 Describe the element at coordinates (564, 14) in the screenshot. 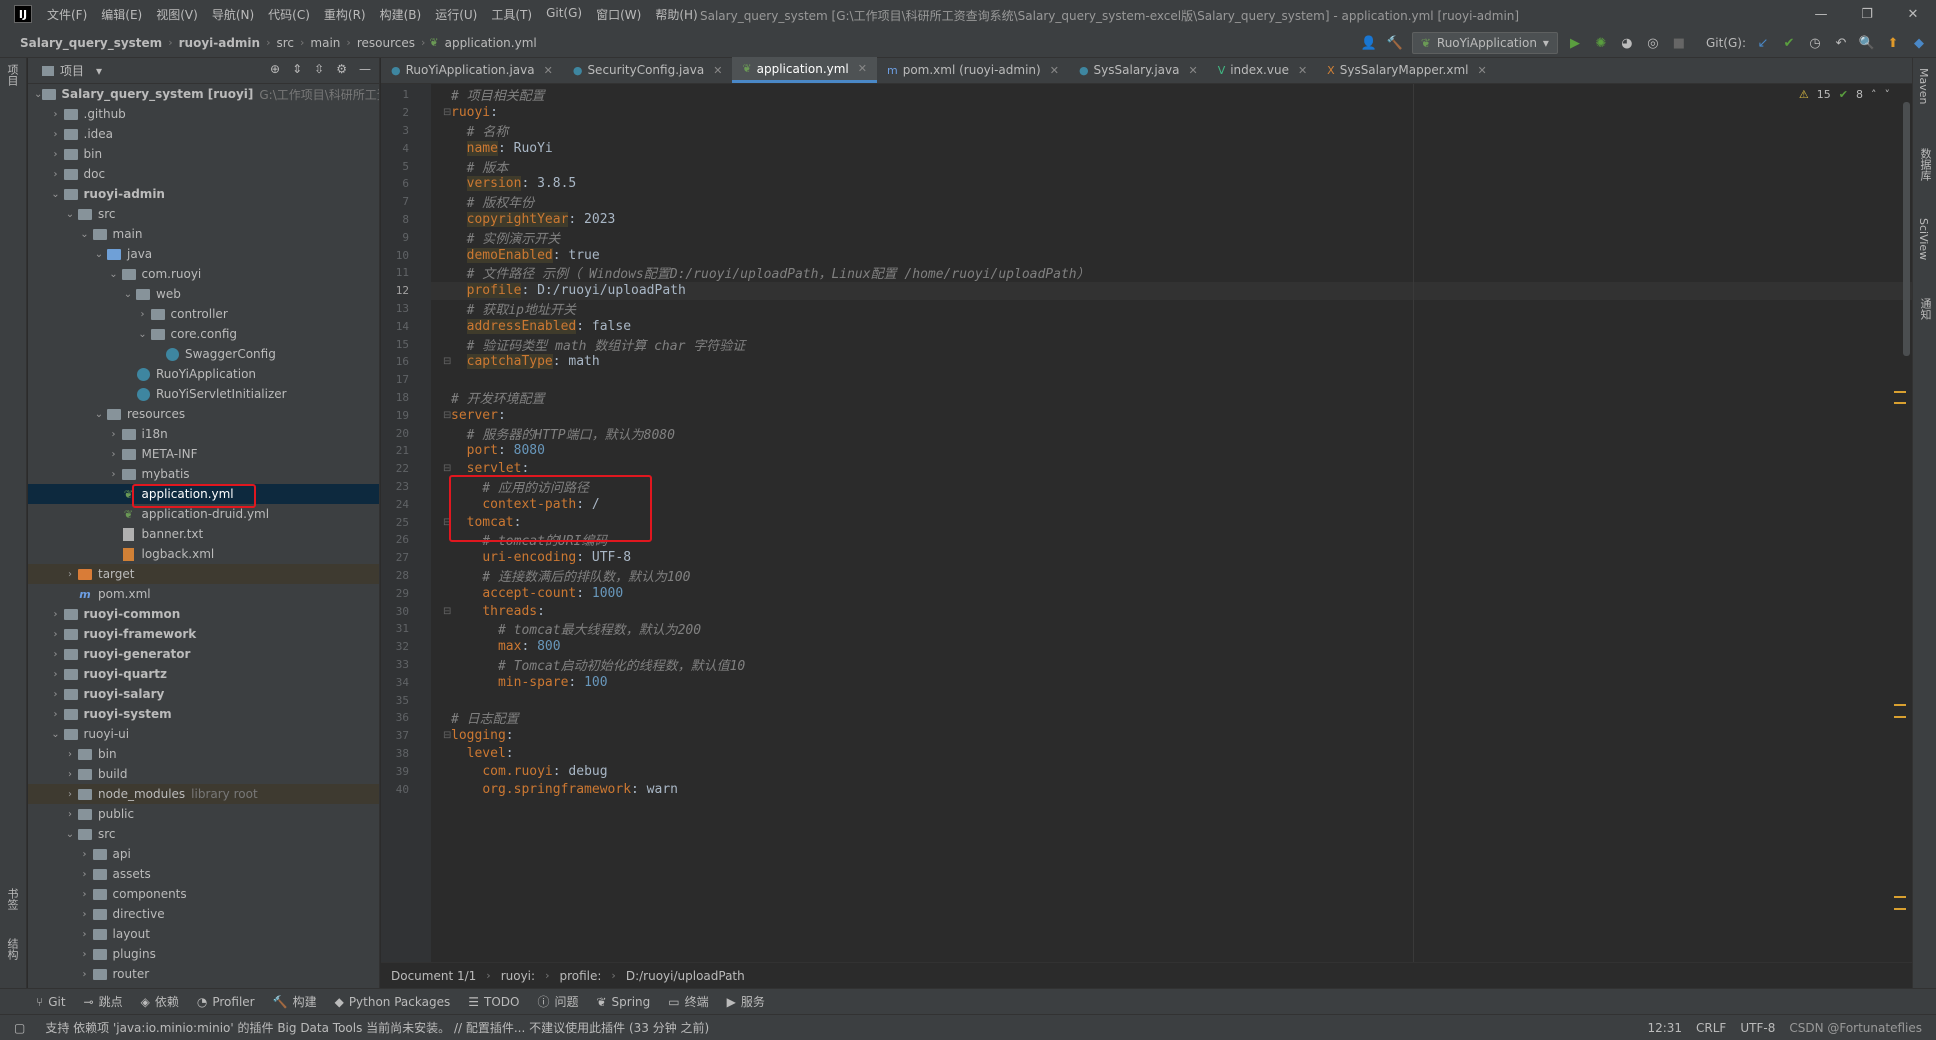

I see `menu-item: Git(G)` at that location.